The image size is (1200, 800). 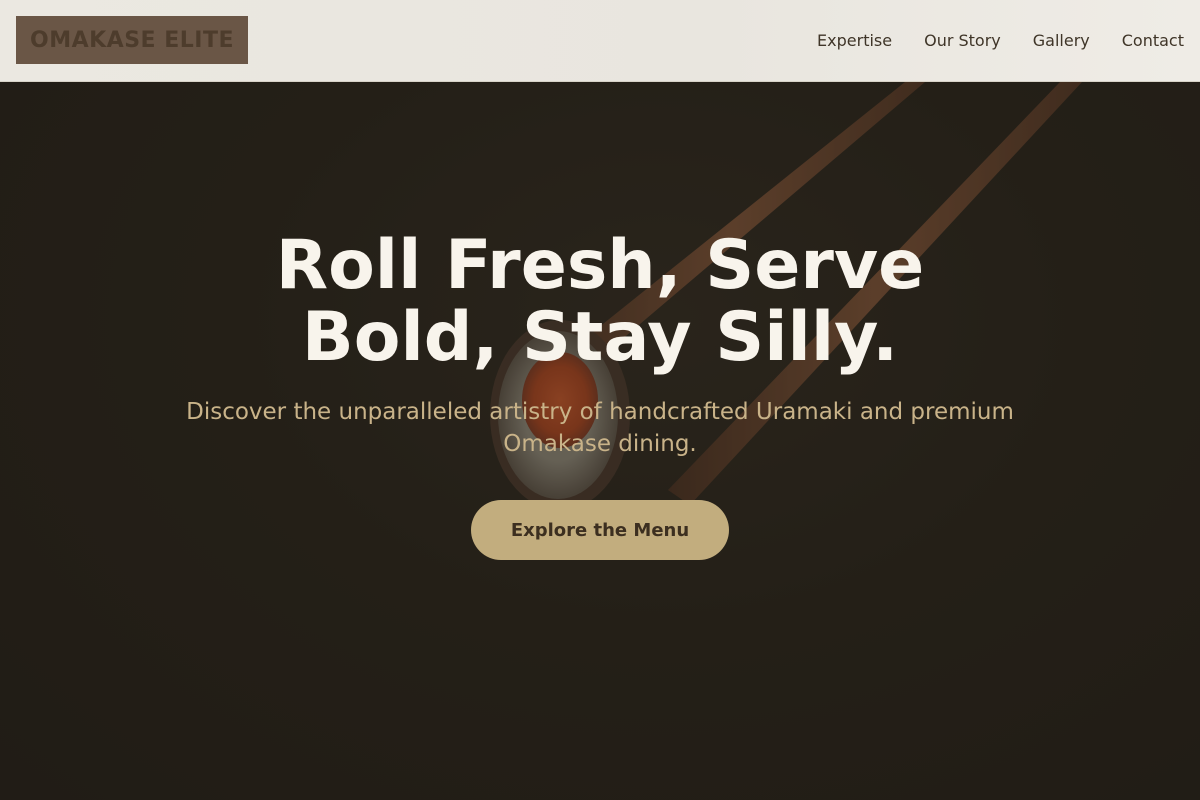 What do you see at coordinates (962, 40) in the screenshot?
I see `nav-link-our-story: Our Story` at bounding box center [962, 40].